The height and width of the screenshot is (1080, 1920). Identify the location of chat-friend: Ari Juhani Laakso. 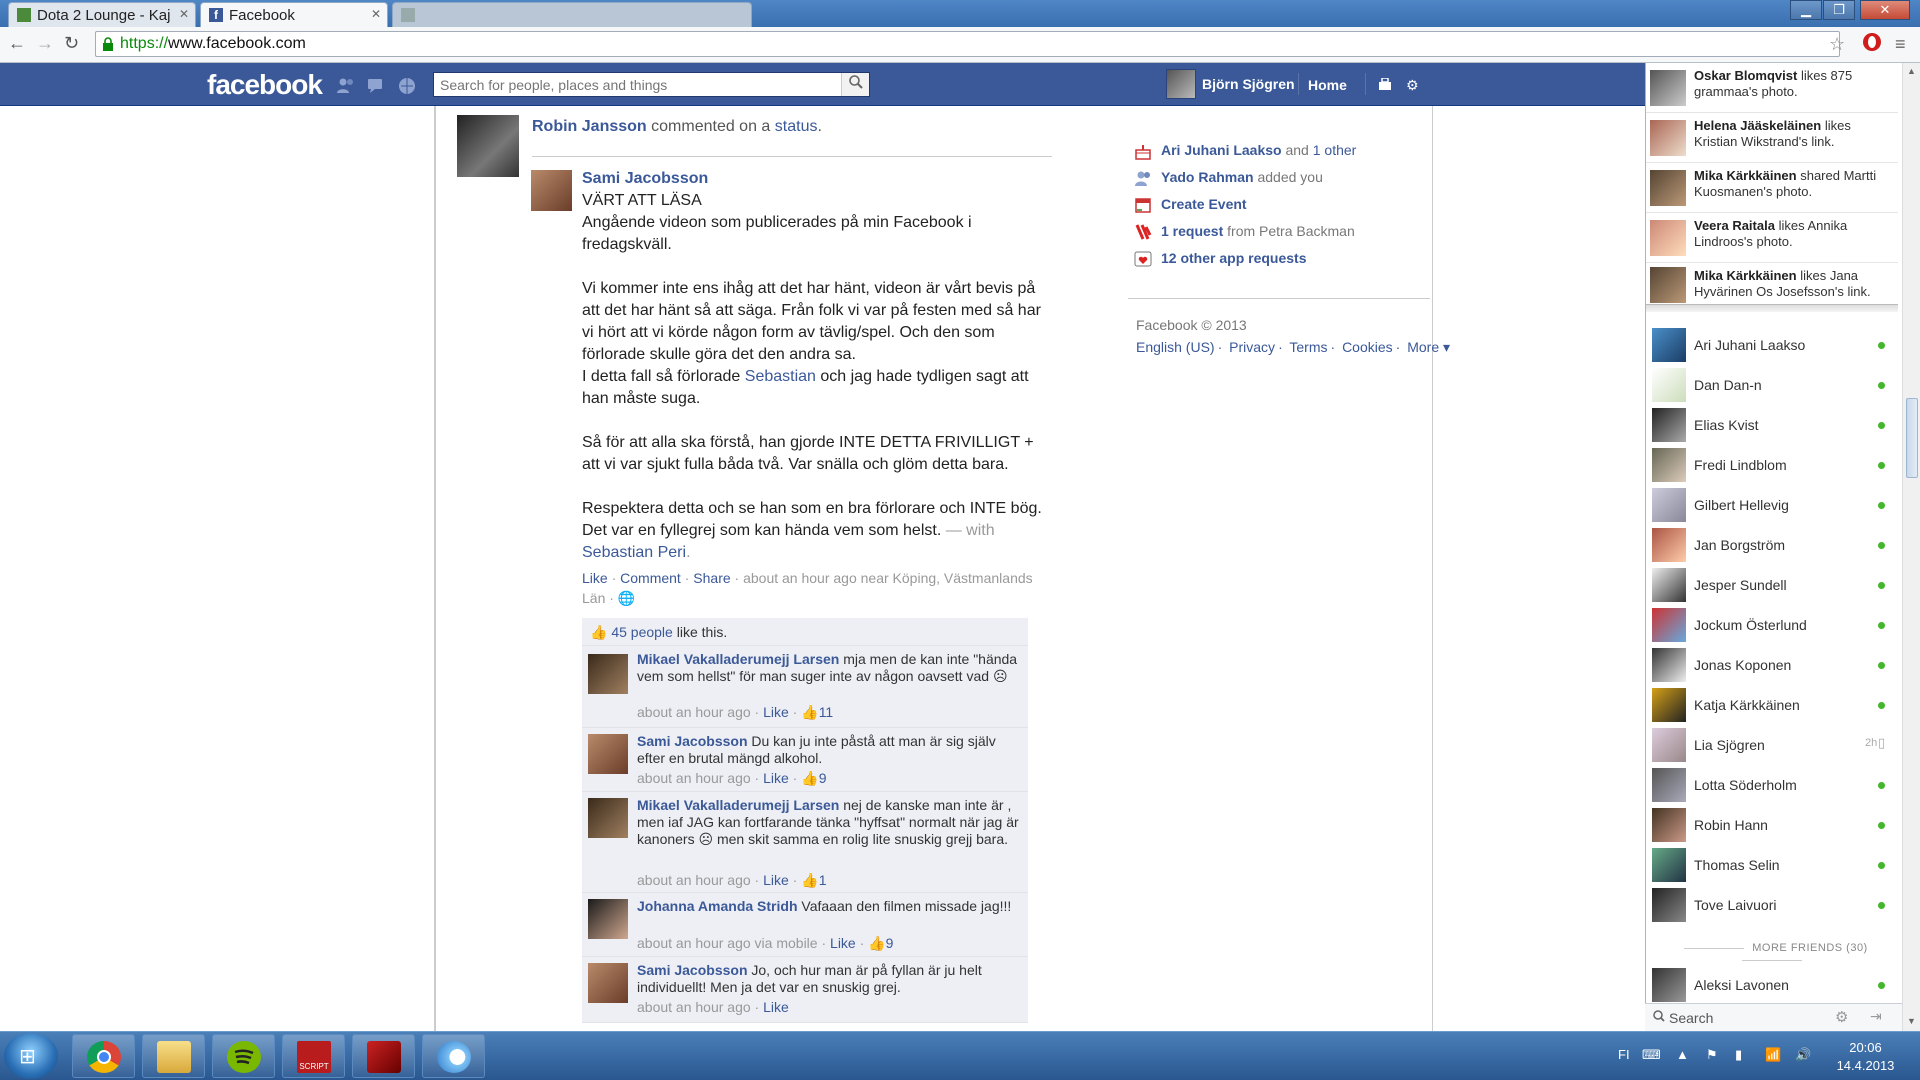
(1772, 345).